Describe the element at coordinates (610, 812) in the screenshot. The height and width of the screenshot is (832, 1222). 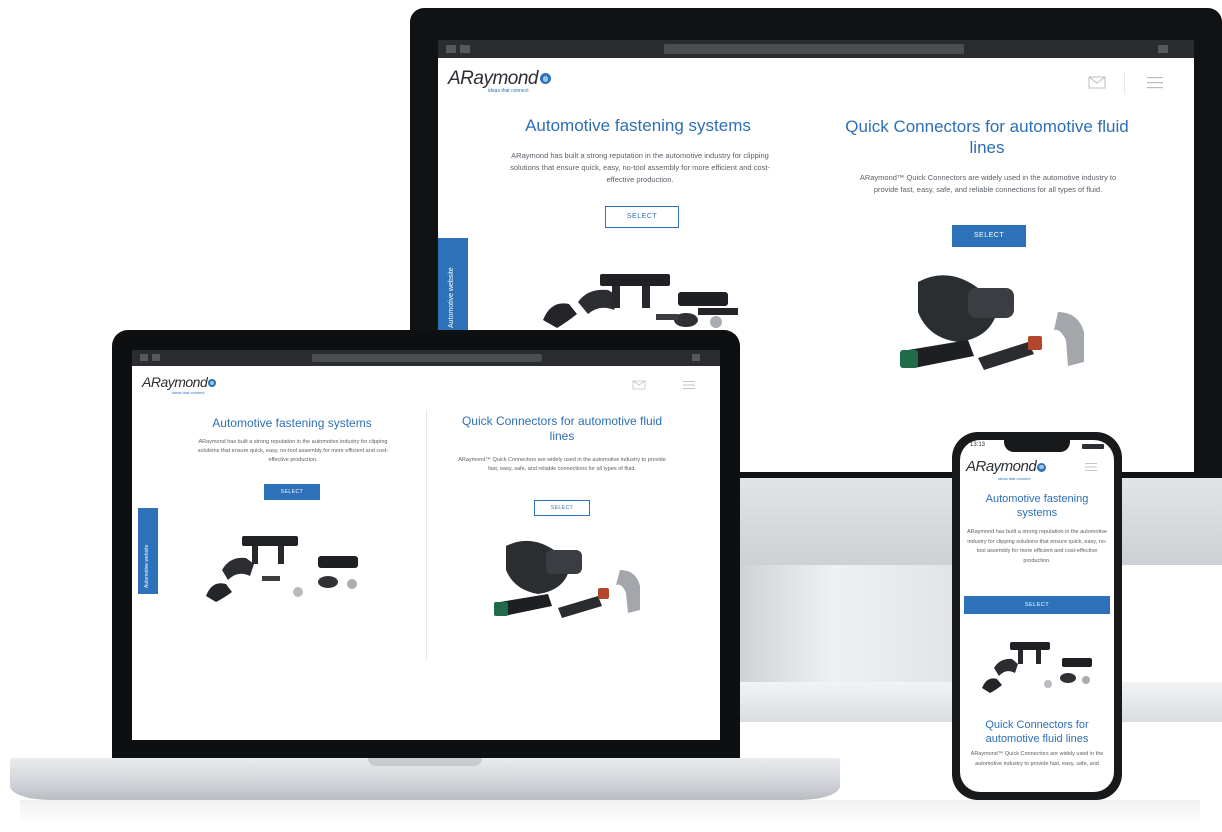
I see `floor-shadow` at that location.